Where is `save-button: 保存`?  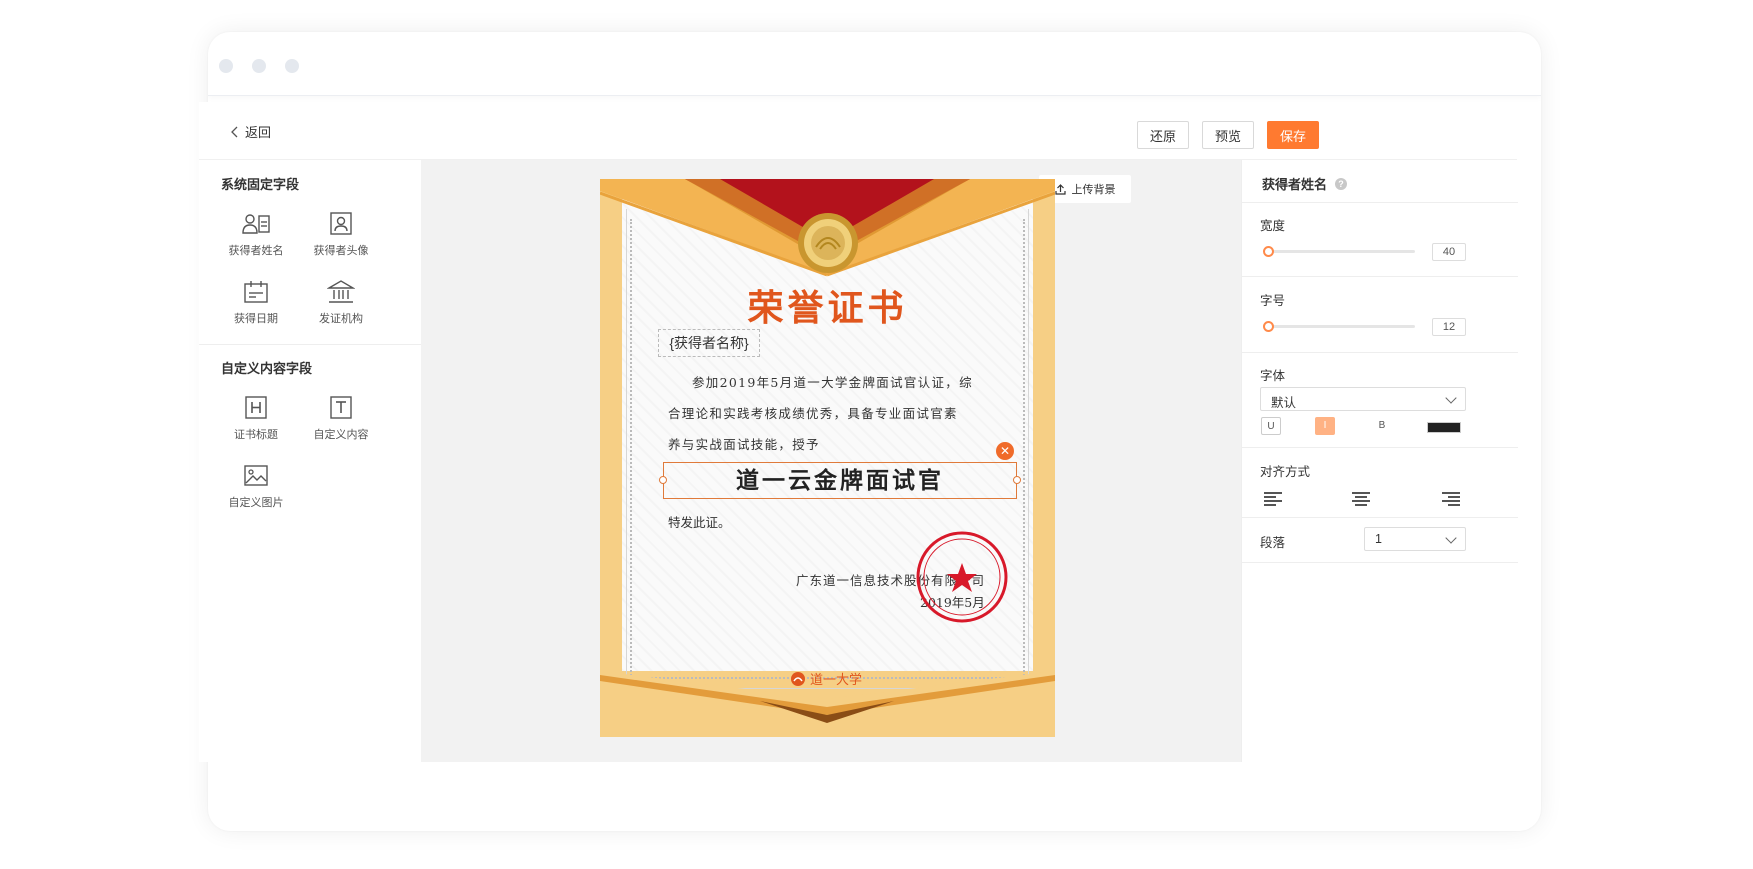 save-button: 保存 is located at coordinates (1293, 135).